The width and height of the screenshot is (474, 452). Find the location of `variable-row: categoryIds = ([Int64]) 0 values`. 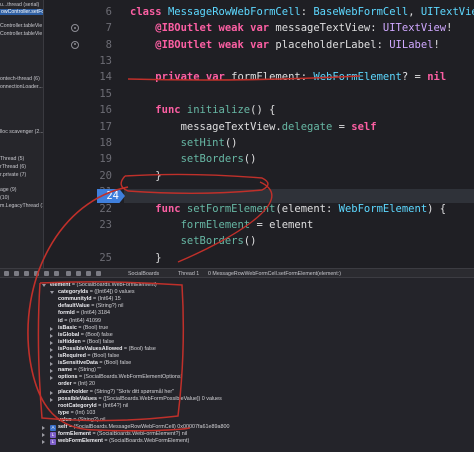

variable-row: categoryIds = ([Int64]) 0 values is located at coordinates (96, 292).